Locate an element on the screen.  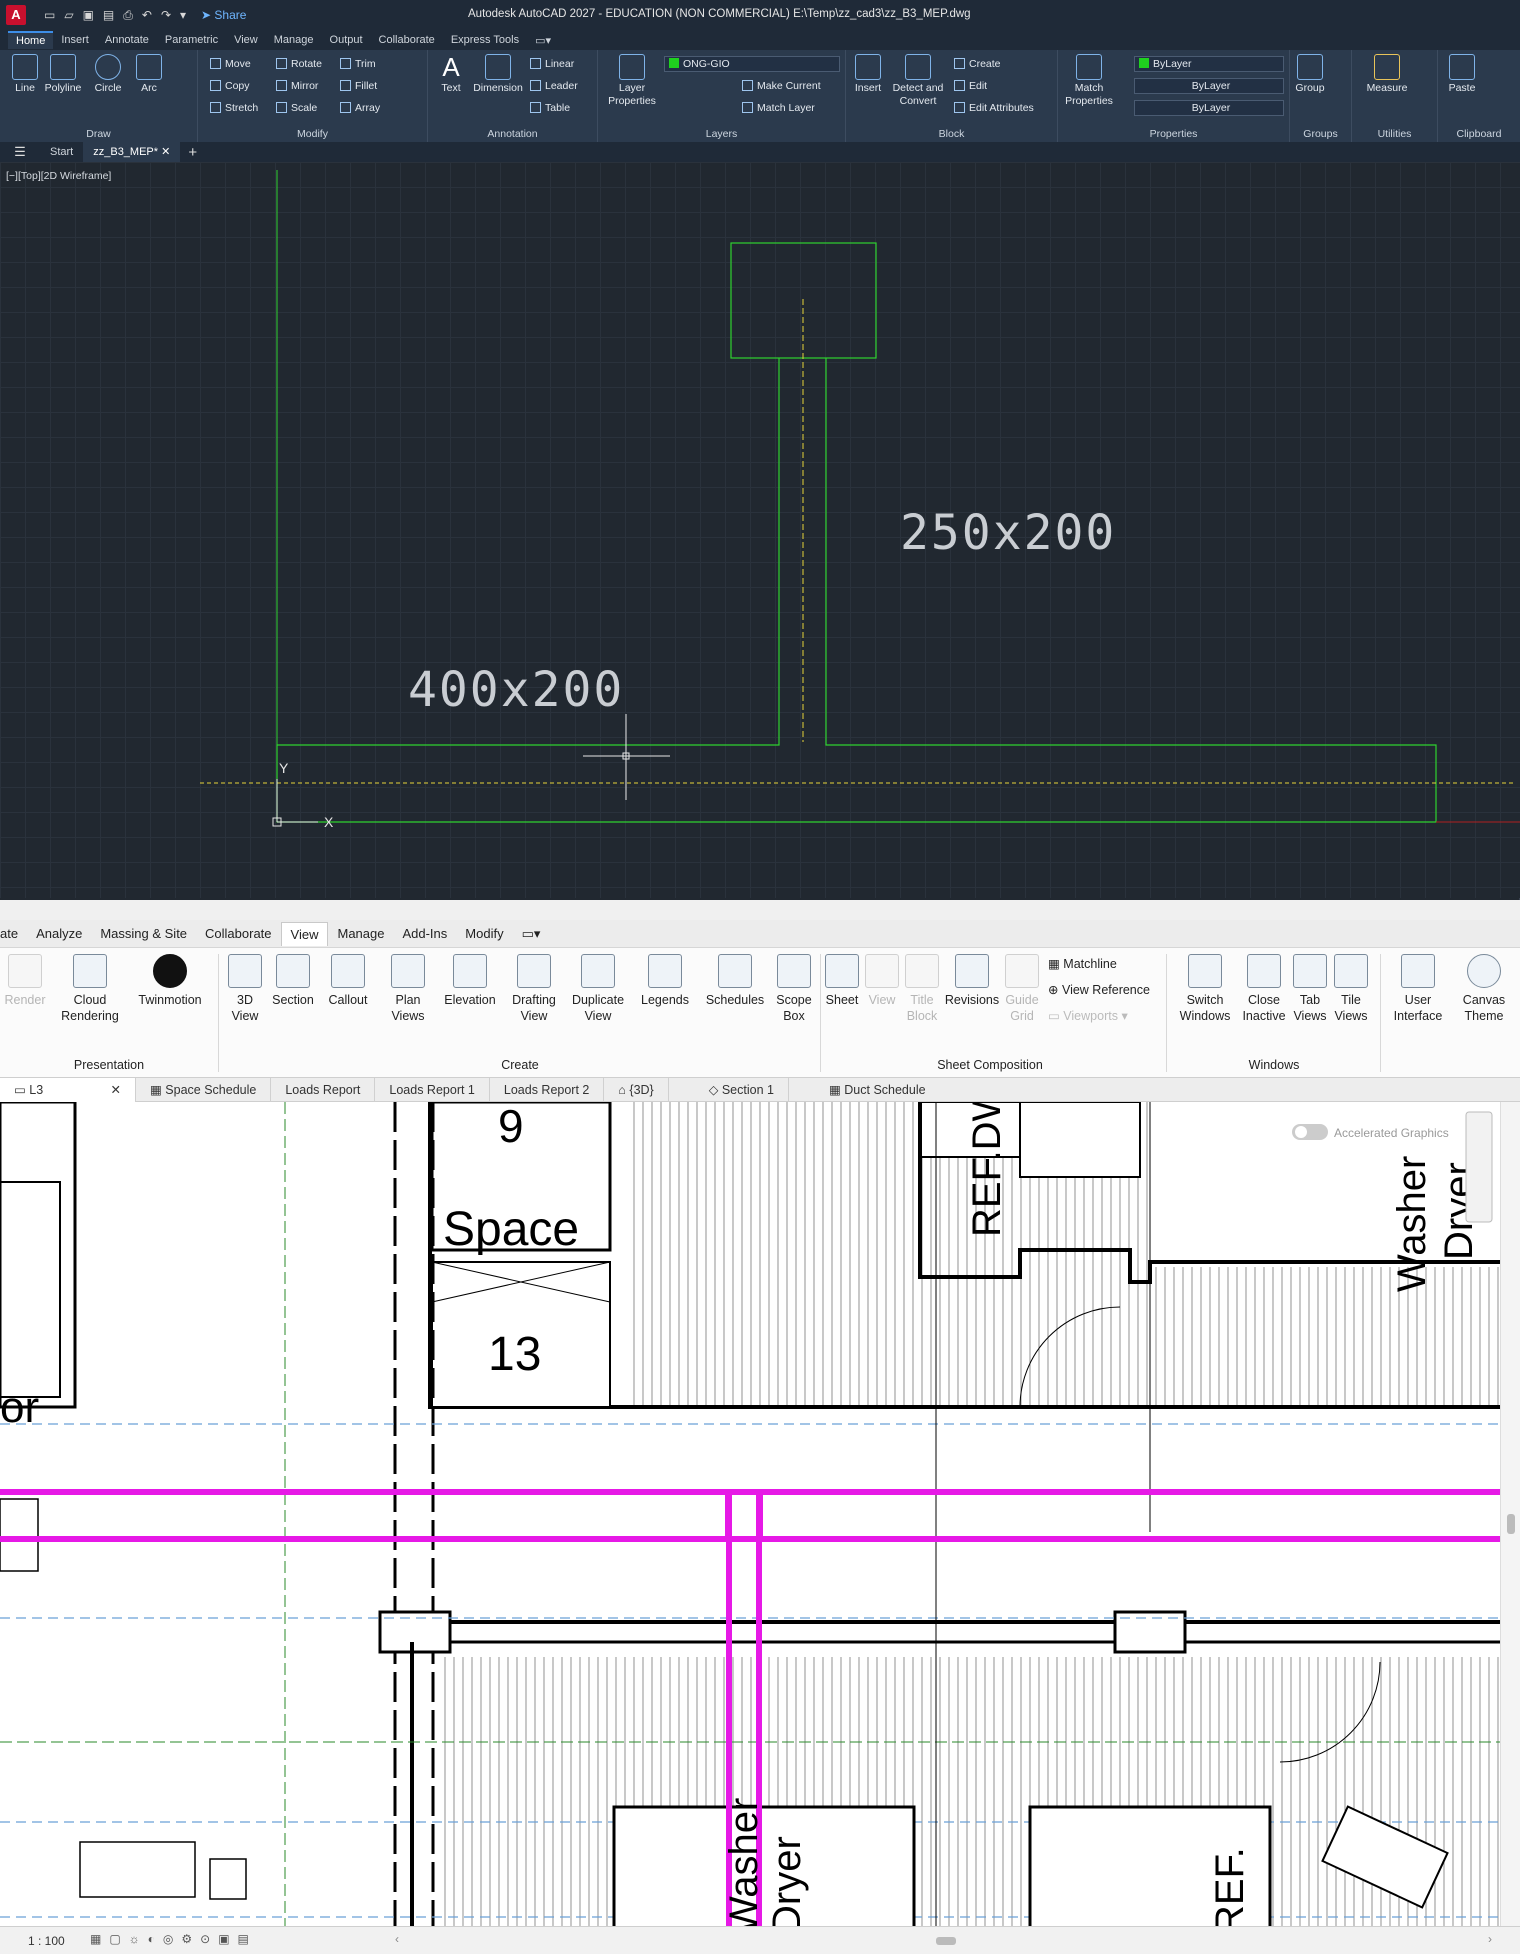
panel-toggle-icon: ▭▾ is located at coordinates (531, 934).